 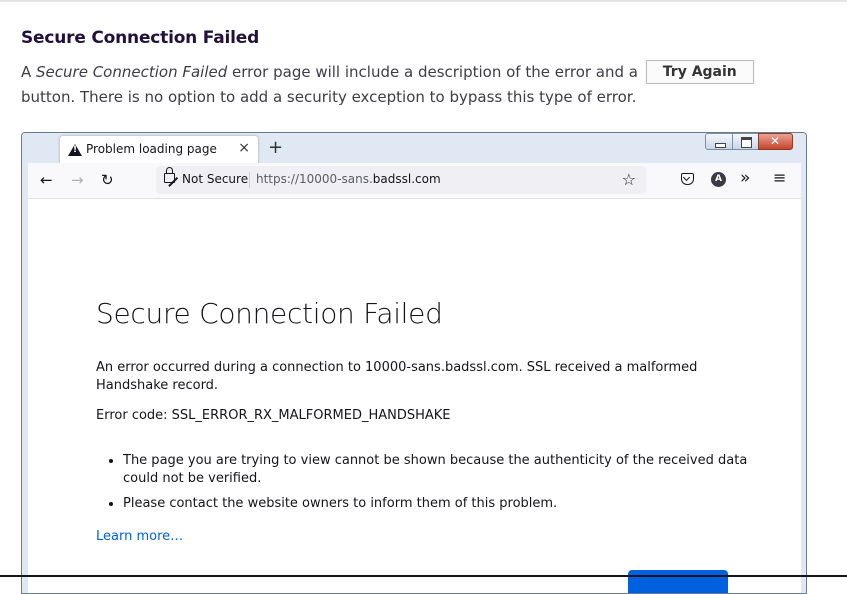 I want to click on url-separator, so click(x=249, y=180).